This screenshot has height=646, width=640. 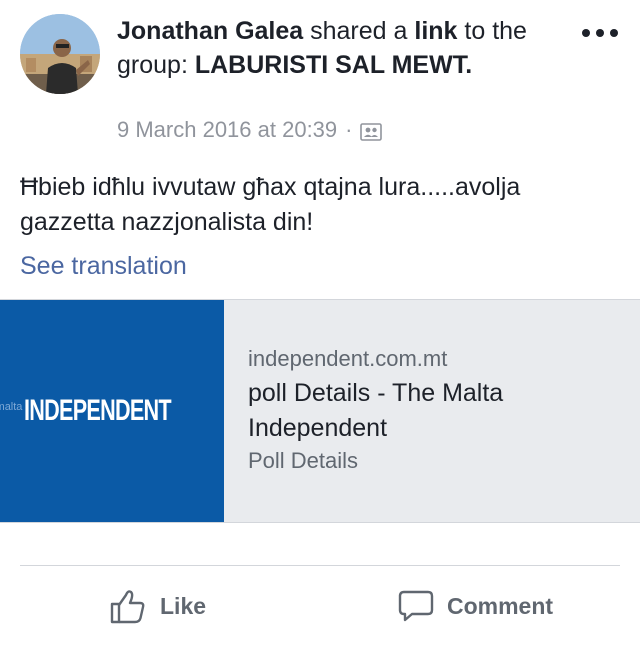 What do you see at coordinates (127, 607) in the screenshot?
I see `thumbs-up-icon` at bounding box center [127, 607].